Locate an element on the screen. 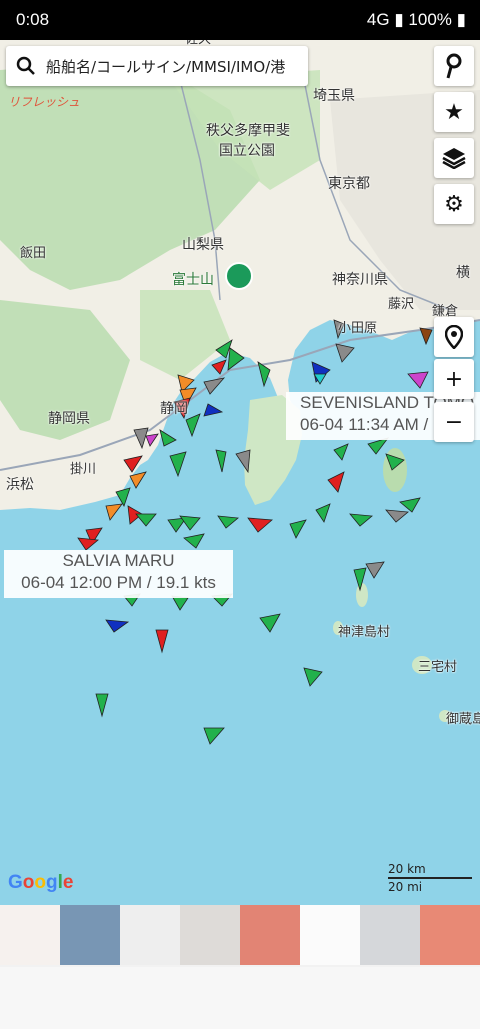 Image resolution: width=480 pixels, height=1029 pixels. status-right: 4G ▮ 100% ▮ is located at coordinates (416, 20).